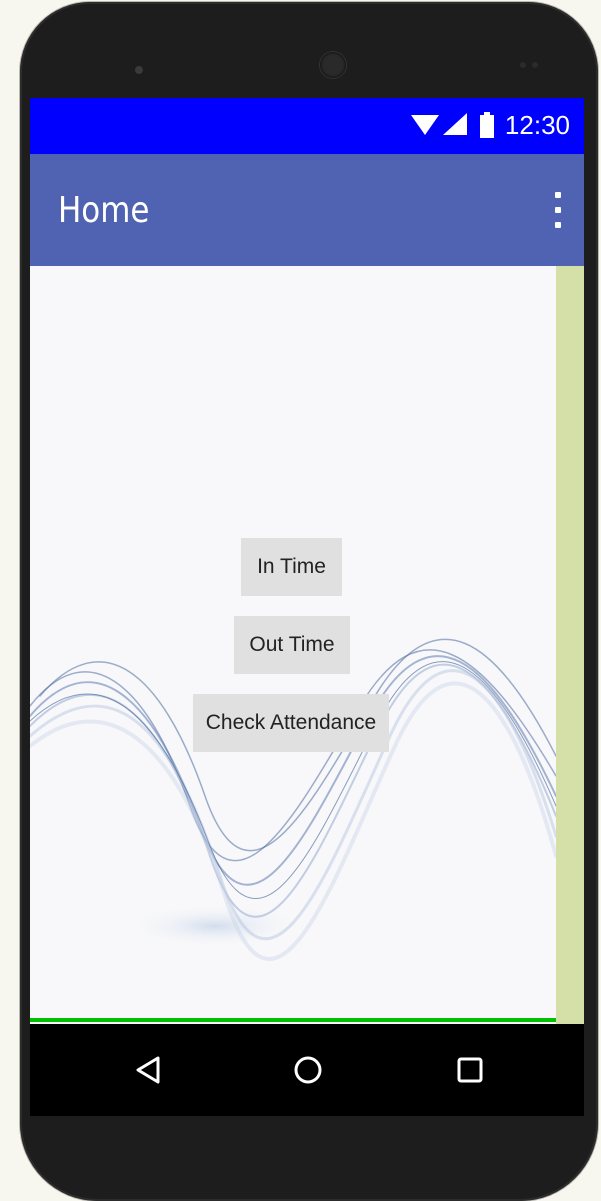 This screenshot has height=1201, width=601. What do you see at coordinates (424, 125) in the screenshot?
I see `wifi-icon` at bounding box center [424, 125].